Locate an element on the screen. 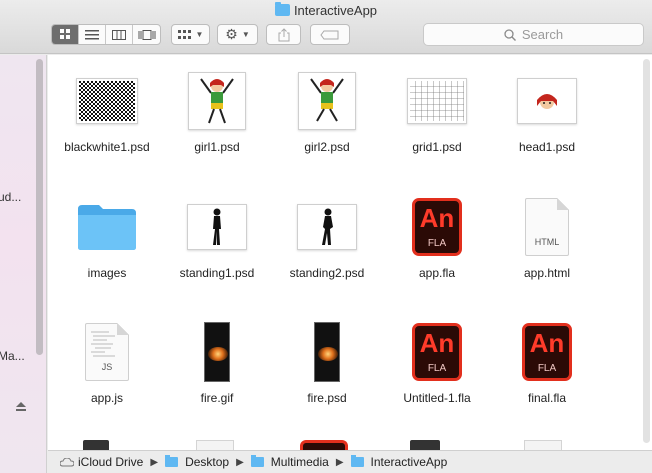 This screenshot has height=473, width=652. file-item-fire-psd: fire.psd is located at coordinates (327, 374).